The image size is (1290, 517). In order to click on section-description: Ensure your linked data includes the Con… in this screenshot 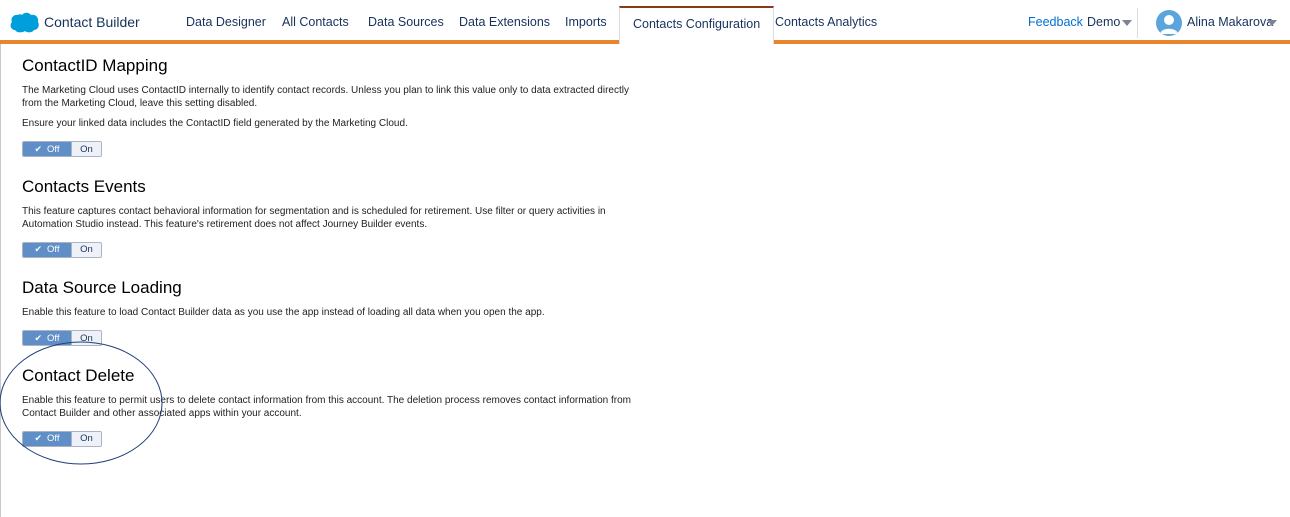, I will do `click(215, 124)`.